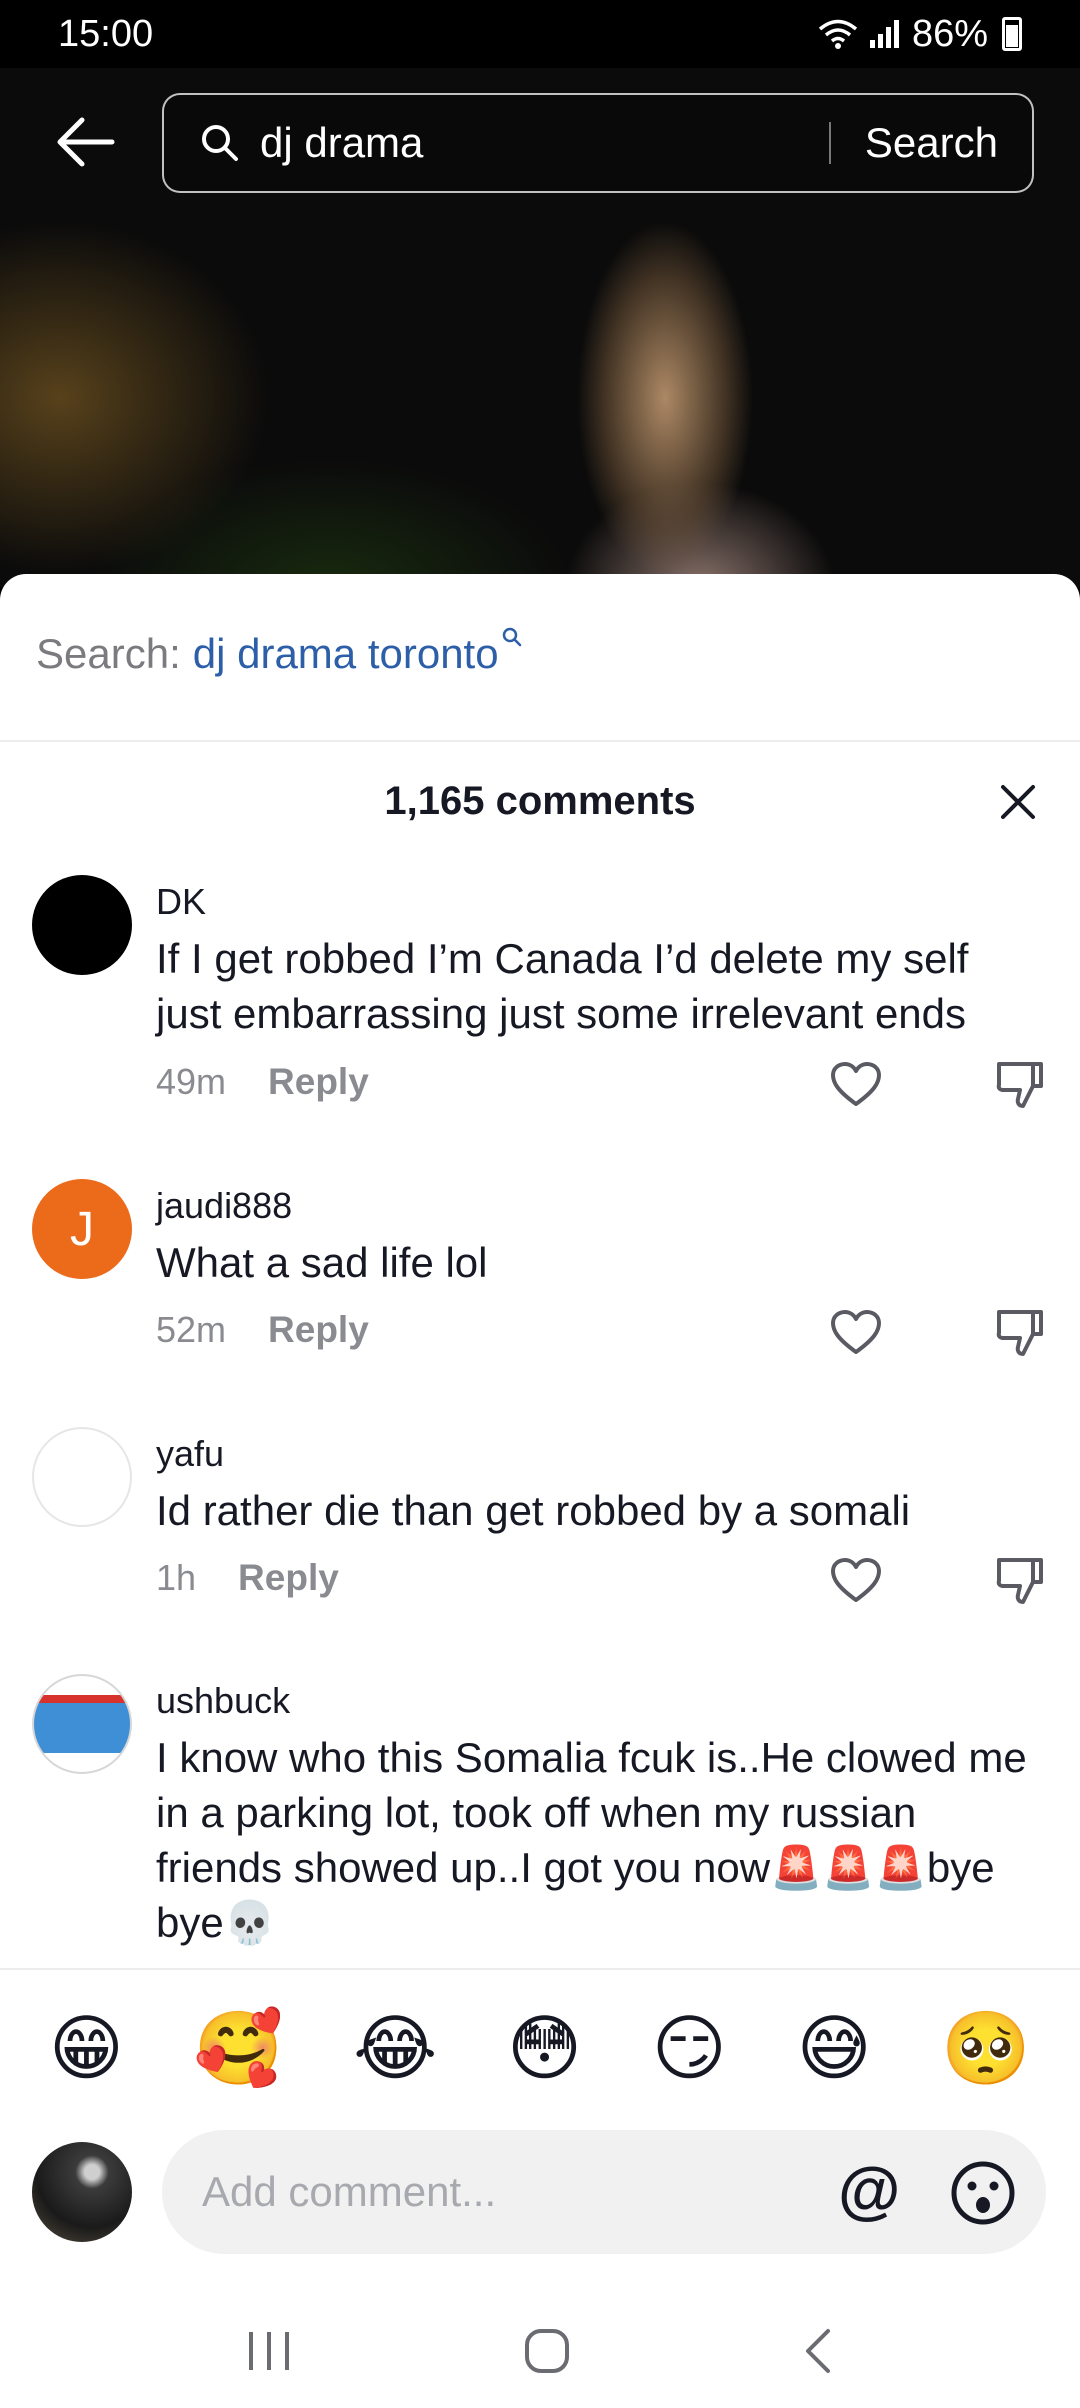 The image size is (1080, 2408). What do you see at coordinates (191, 1081) in the screenshot?
I see `comment-time: 49m` at bounding box center [191, 1081].